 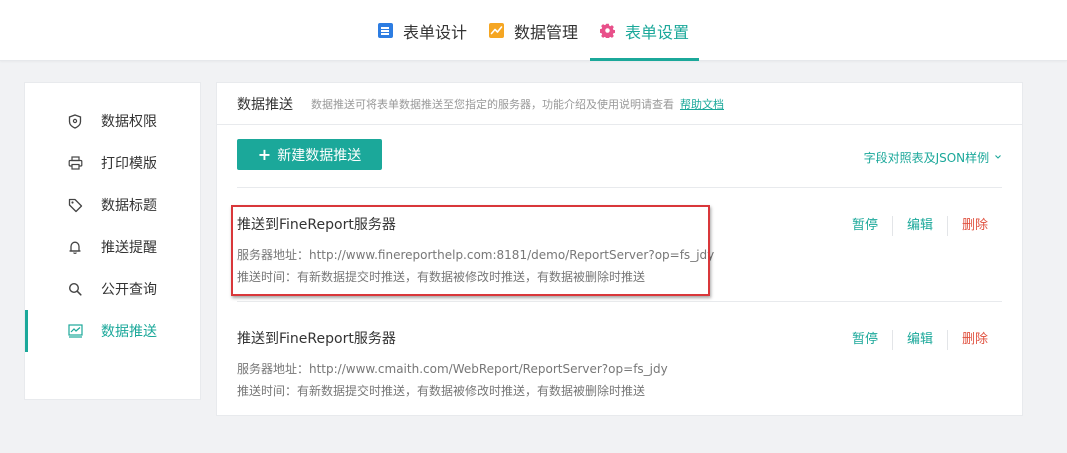 What do you see at coordinates (496, 30) in the screenshot?
I see `chart-icon` at bounding box center [496, 30].